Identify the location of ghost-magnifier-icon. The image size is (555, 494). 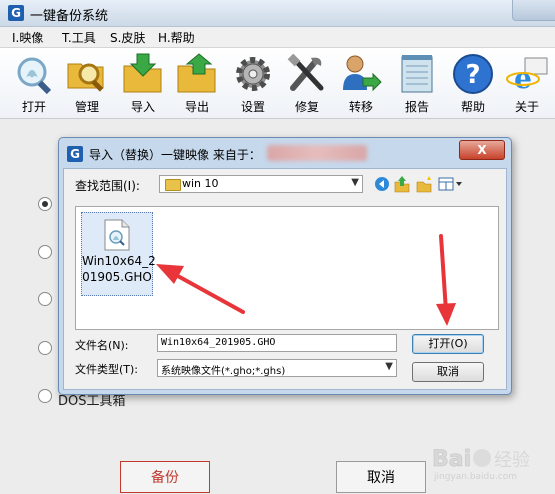
(34, 76).